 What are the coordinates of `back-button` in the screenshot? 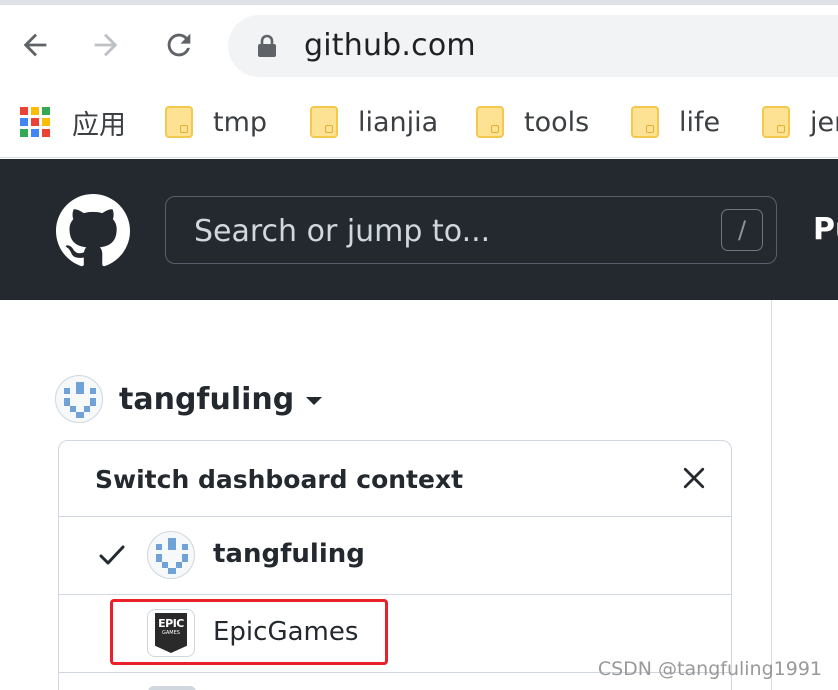 It's located at (35, 45).